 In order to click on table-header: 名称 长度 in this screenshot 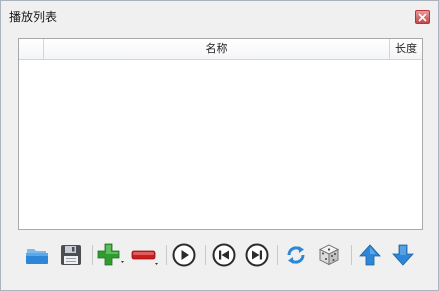, I will do `click(220, 49)`.